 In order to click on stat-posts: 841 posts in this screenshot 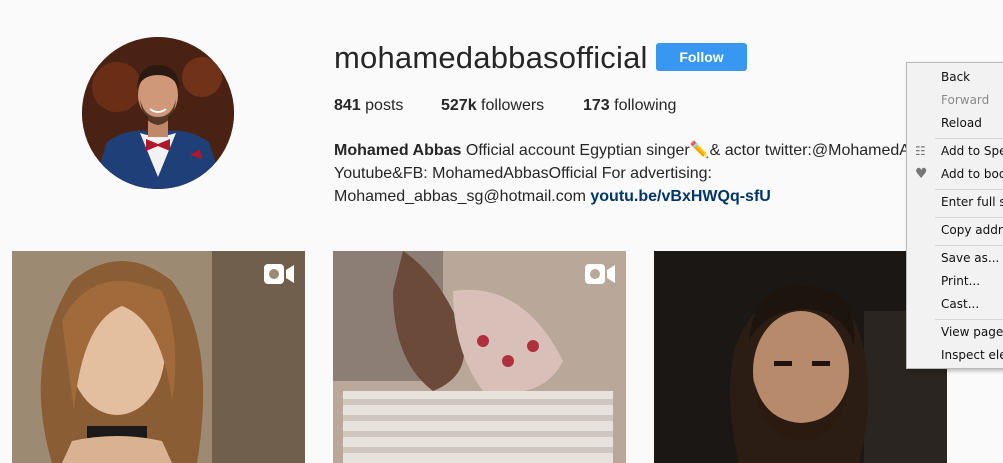, I will do `click(368, 106)`.